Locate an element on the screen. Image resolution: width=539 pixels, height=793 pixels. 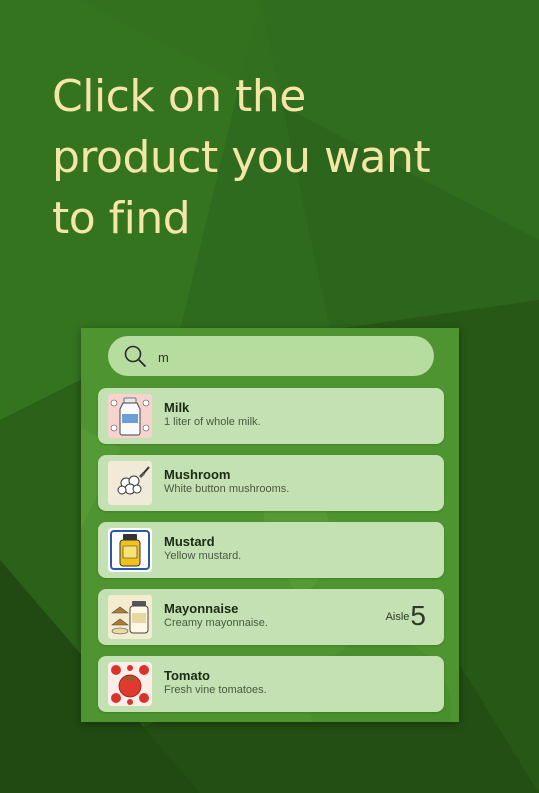
result-item-mustard: Mustard Yellow mustard. is located at coordinates (271, 550).